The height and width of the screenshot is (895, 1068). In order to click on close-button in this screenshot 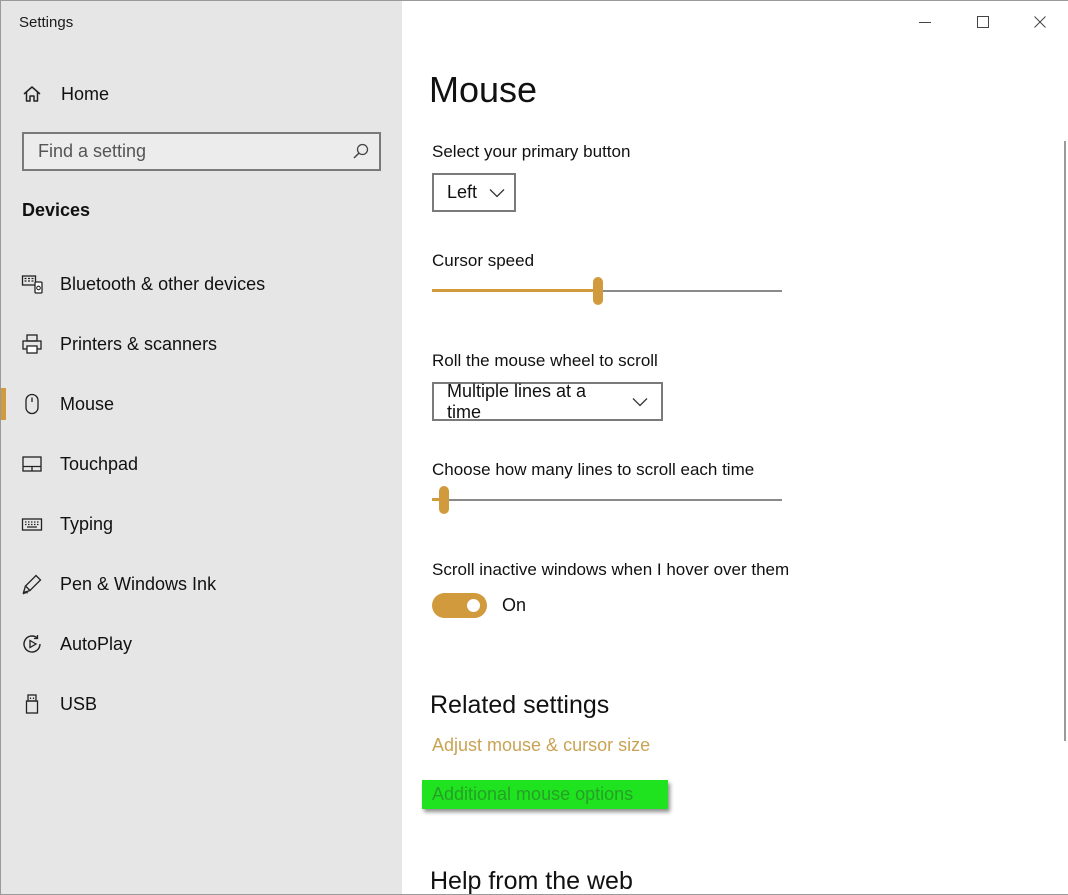, I will do `click(1040, 22)`.